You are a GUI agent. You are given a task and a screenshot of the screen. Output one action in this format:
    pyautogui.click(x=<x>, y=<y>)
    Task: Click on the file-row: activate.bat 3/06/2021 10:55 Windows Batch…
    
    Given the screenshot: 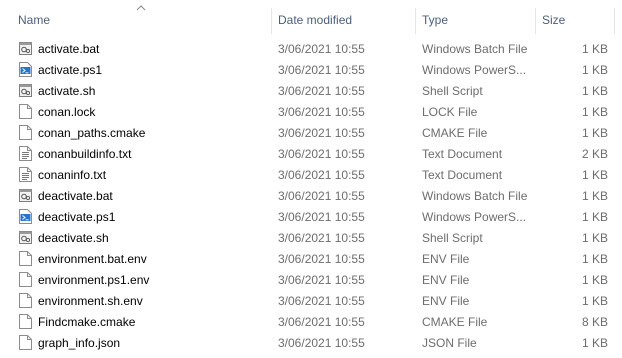 What is the action you would take?
    pyautogui.click(x=311, y=48)
    